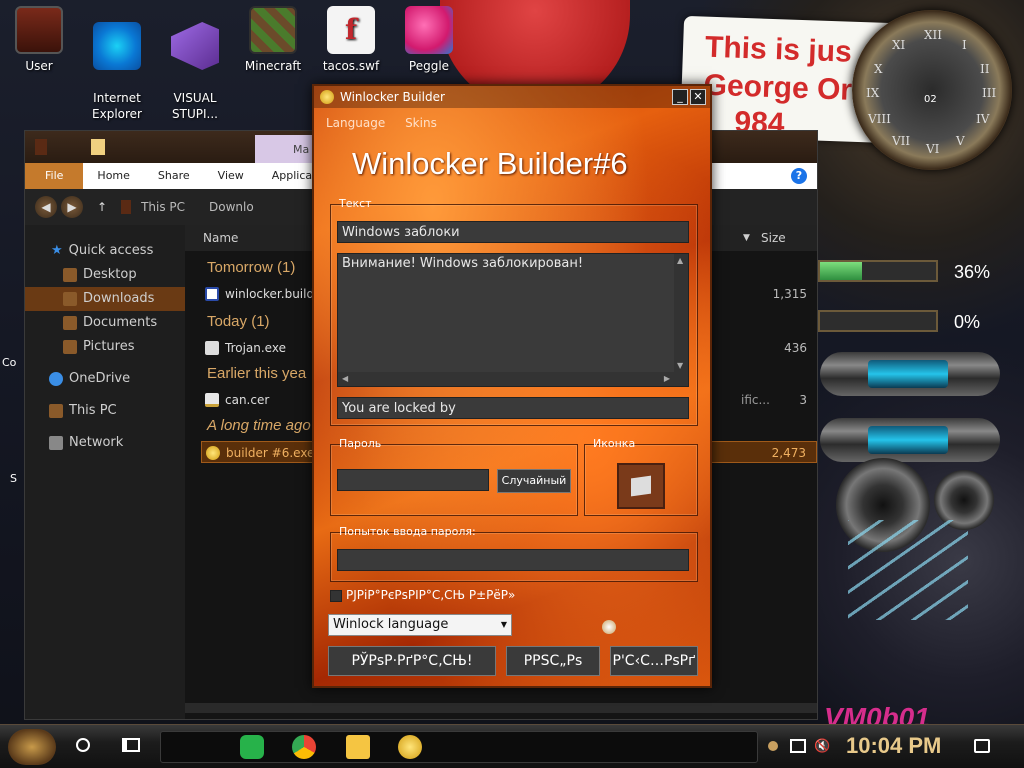 The height and width of the screenshot is (768, 1024). What do you see at coordinates (933, 149) in the screenshot?
I see `clock-numeral: VI` at bounding box center [933, 149].